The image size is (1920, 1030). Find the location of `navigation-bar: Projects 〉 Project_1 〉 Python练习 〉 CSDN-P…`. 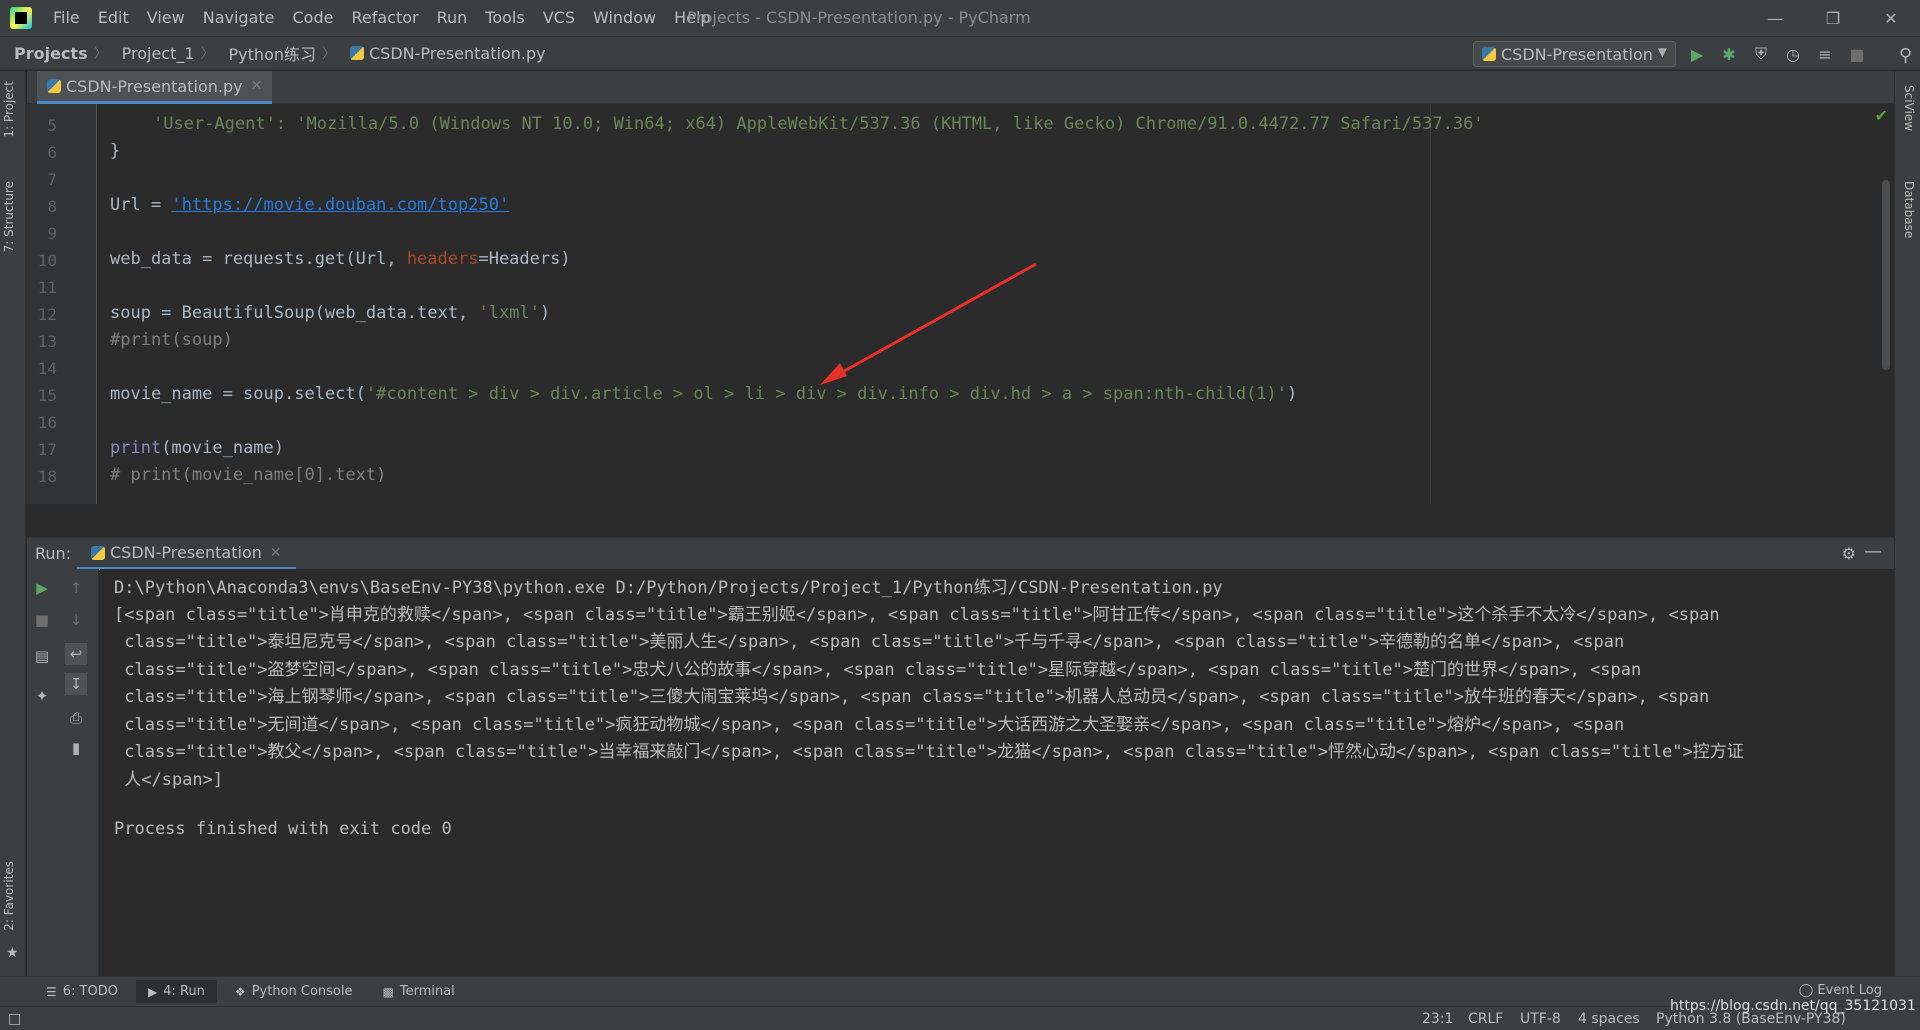

navigation-bar: Projects 〉 Project_1 〉 Python练习 〉 CSDN-P… is located at coordinates (960, 53).